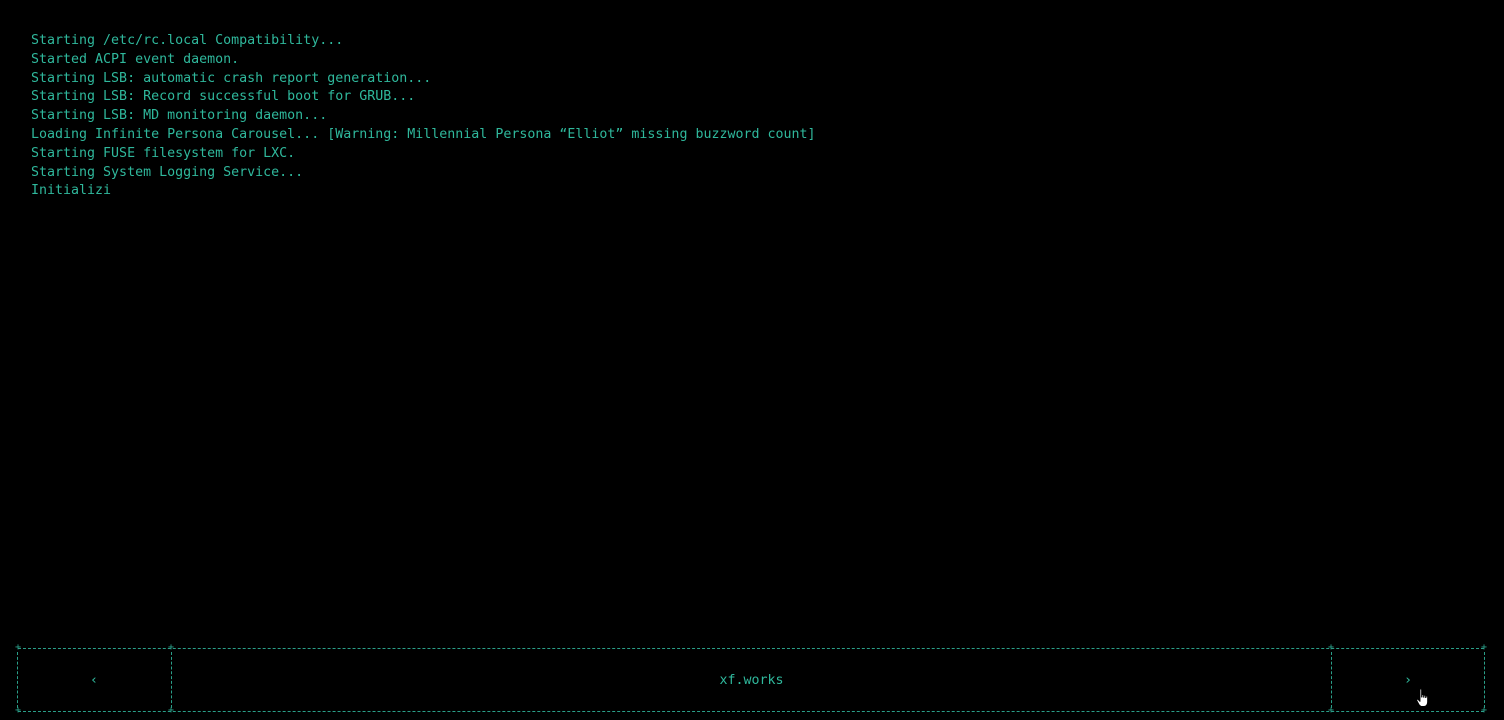 This screenshot has height=720, width=1504. I want to click on log-line: Starting FUSE filesystem for LXC., so click(163, 153).